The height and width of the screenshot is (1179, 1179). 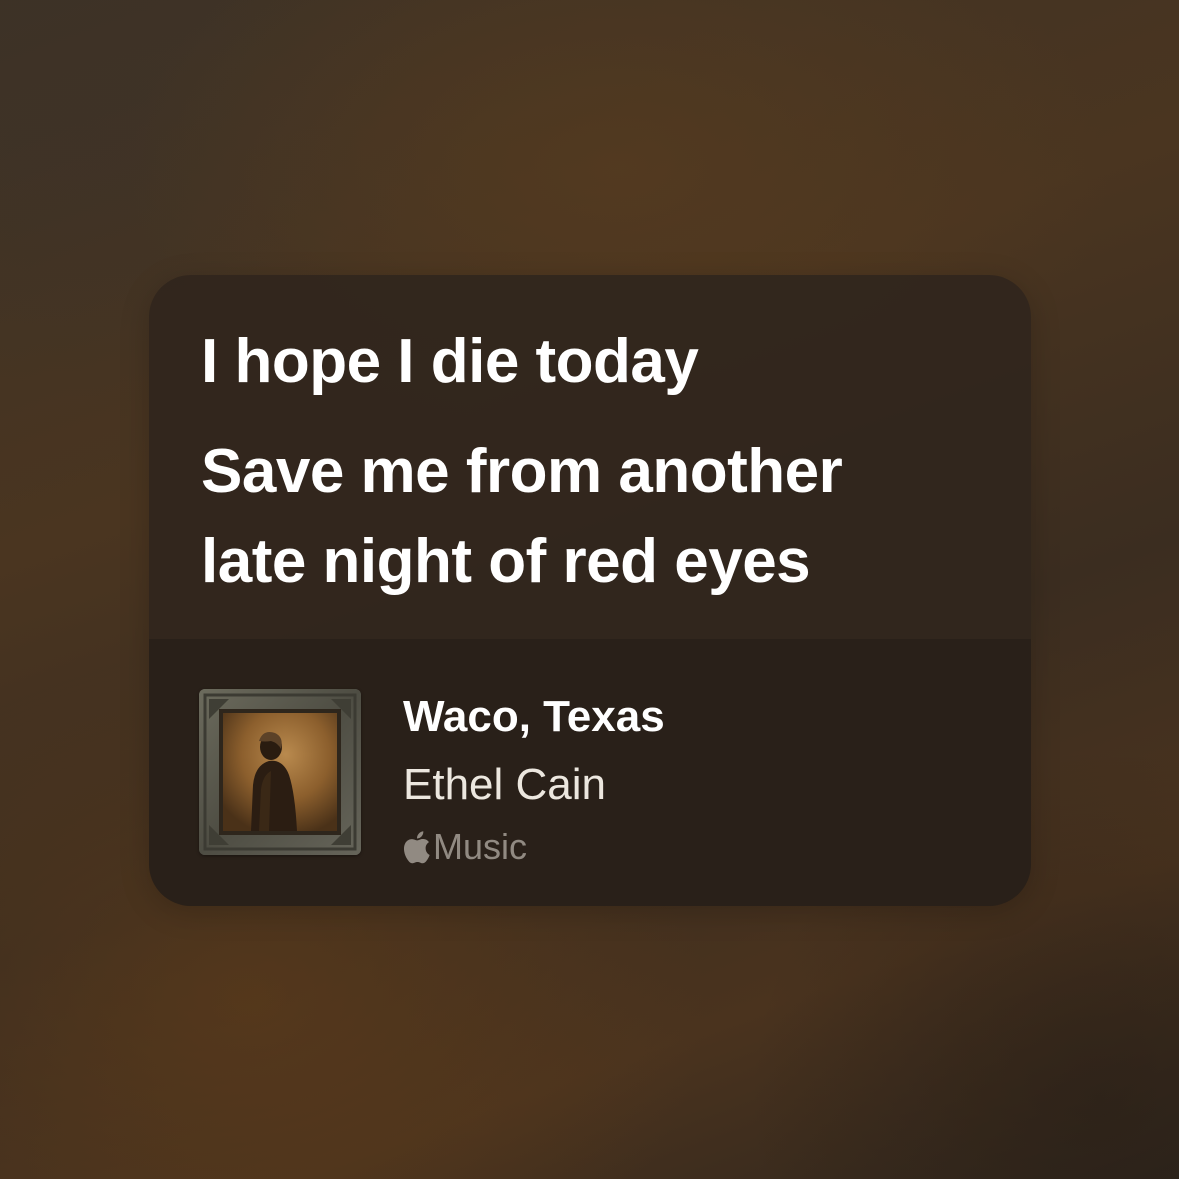 What do you see at coordinates (522, 471) in the screenshot?
I see `lyric-line: Save me from another` at bounding box center [522, 471].